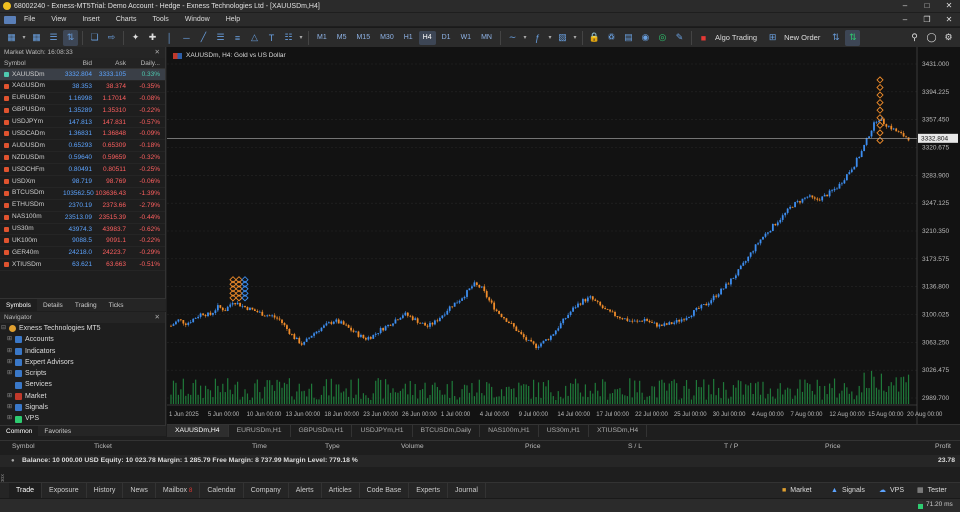 Image resolution: width=960 pixels, height=512 pixels. I want to click on connection-status-icon, so click(920, 505).